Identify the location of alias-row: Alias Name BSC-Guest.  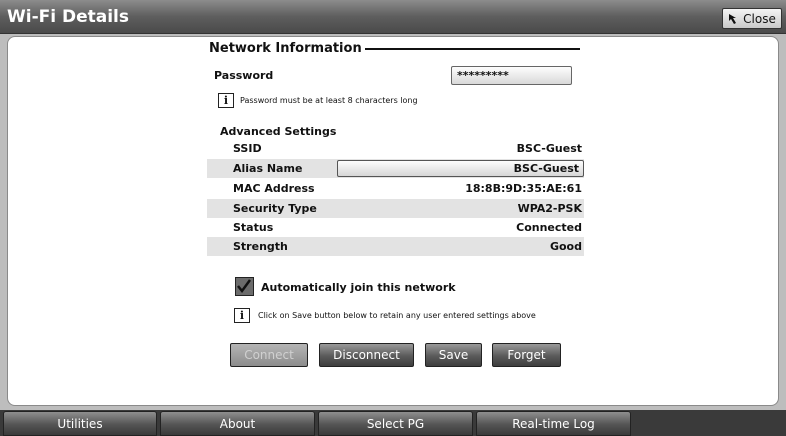
(395, 168).